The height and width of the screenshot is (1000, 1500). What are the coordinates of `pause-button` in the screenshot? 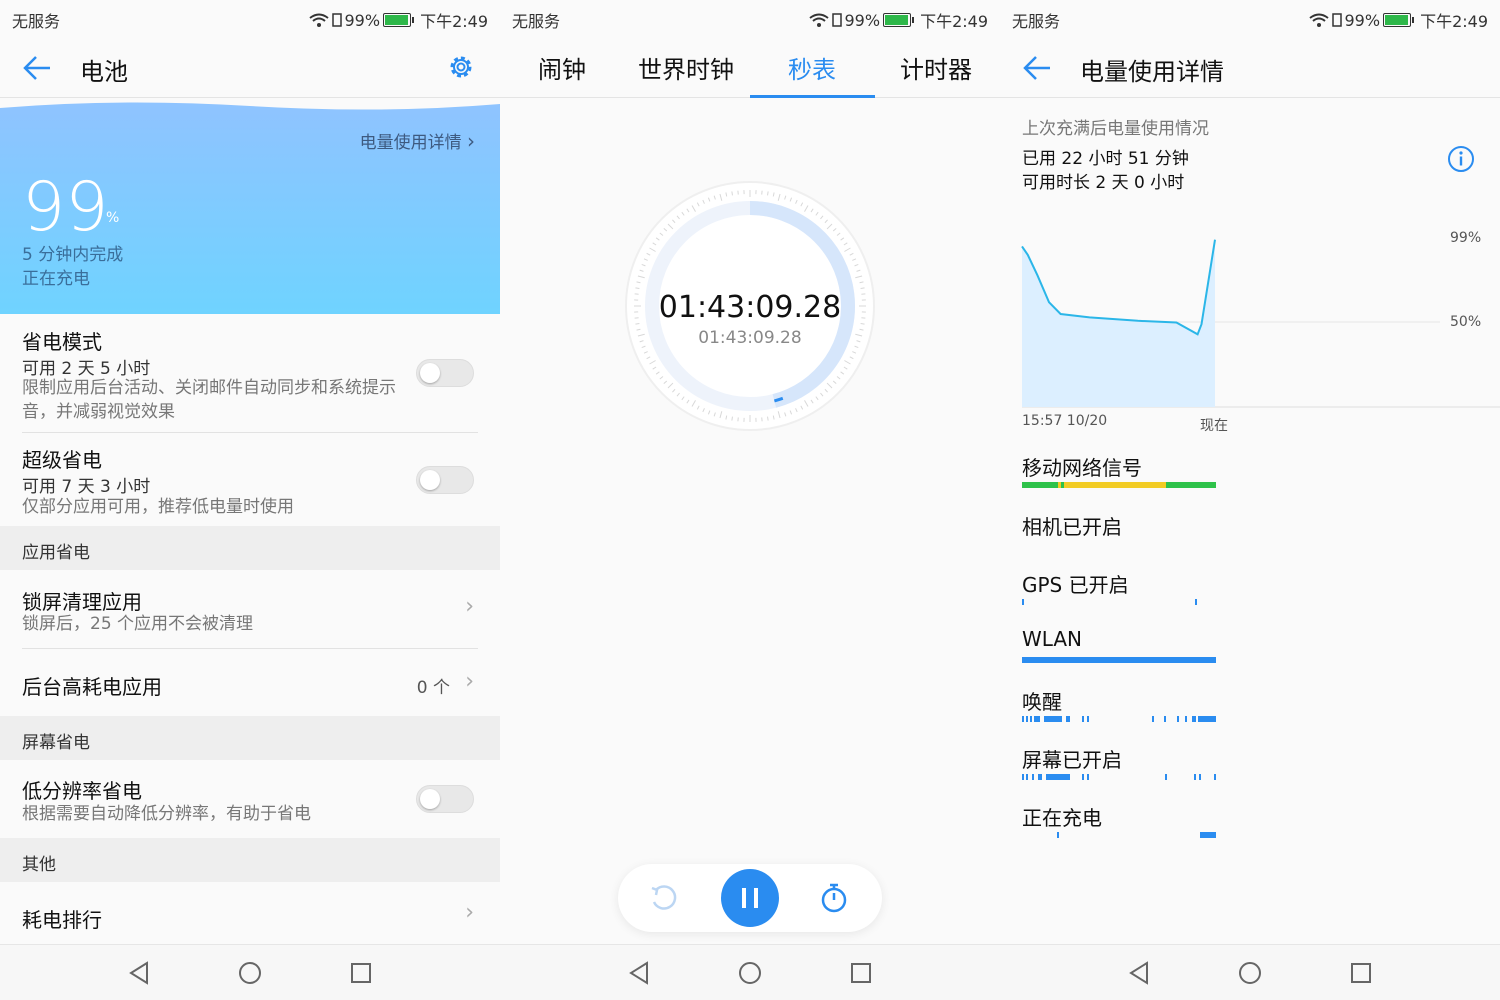 It's located at (750, 898).